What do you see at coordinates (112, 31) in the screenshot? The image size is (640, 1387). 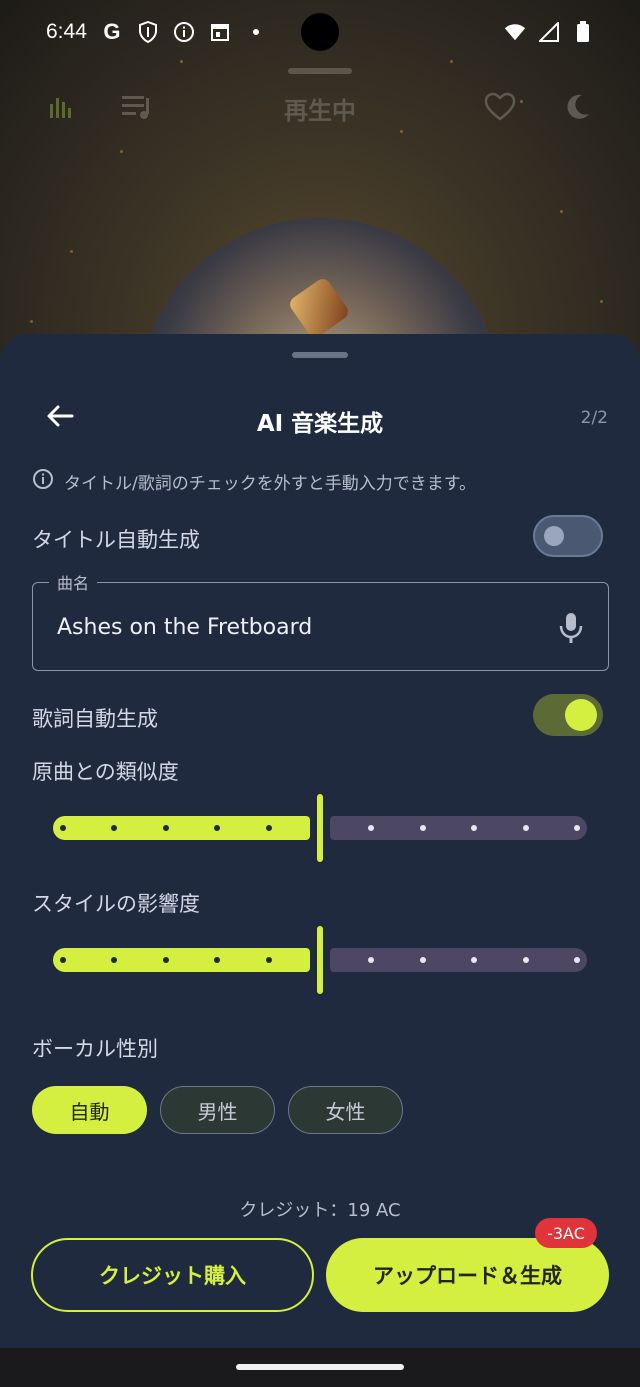 I see `google-icon: G` at bounding box center [112, 31].